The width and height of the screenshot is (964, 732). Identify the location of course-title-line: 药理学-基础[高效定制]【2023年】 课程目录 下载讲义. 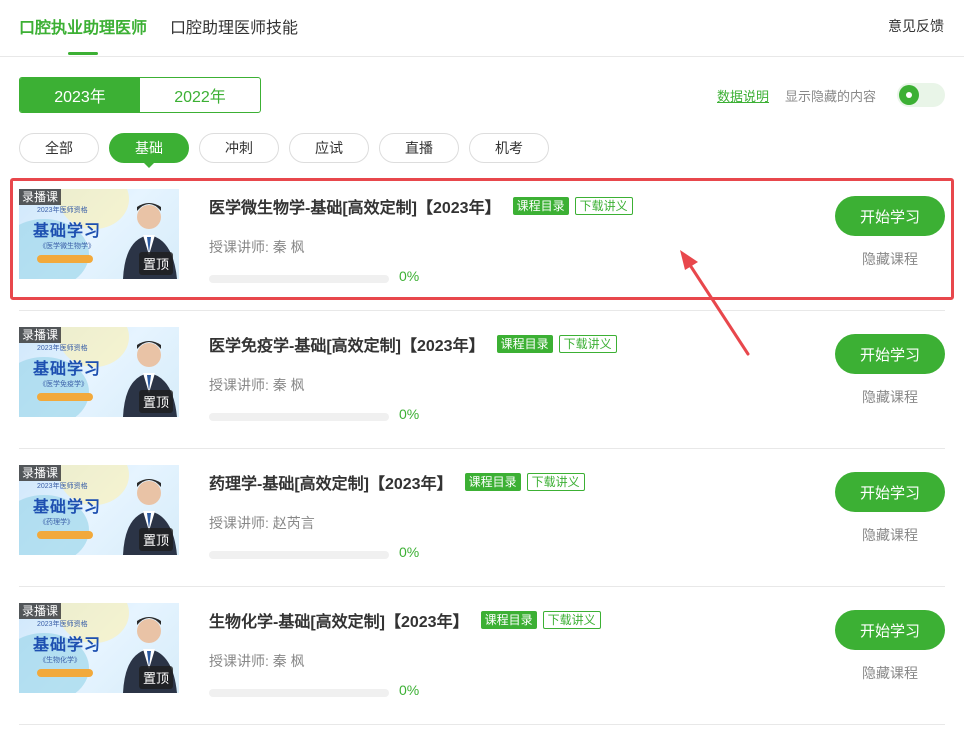
(397, 482).